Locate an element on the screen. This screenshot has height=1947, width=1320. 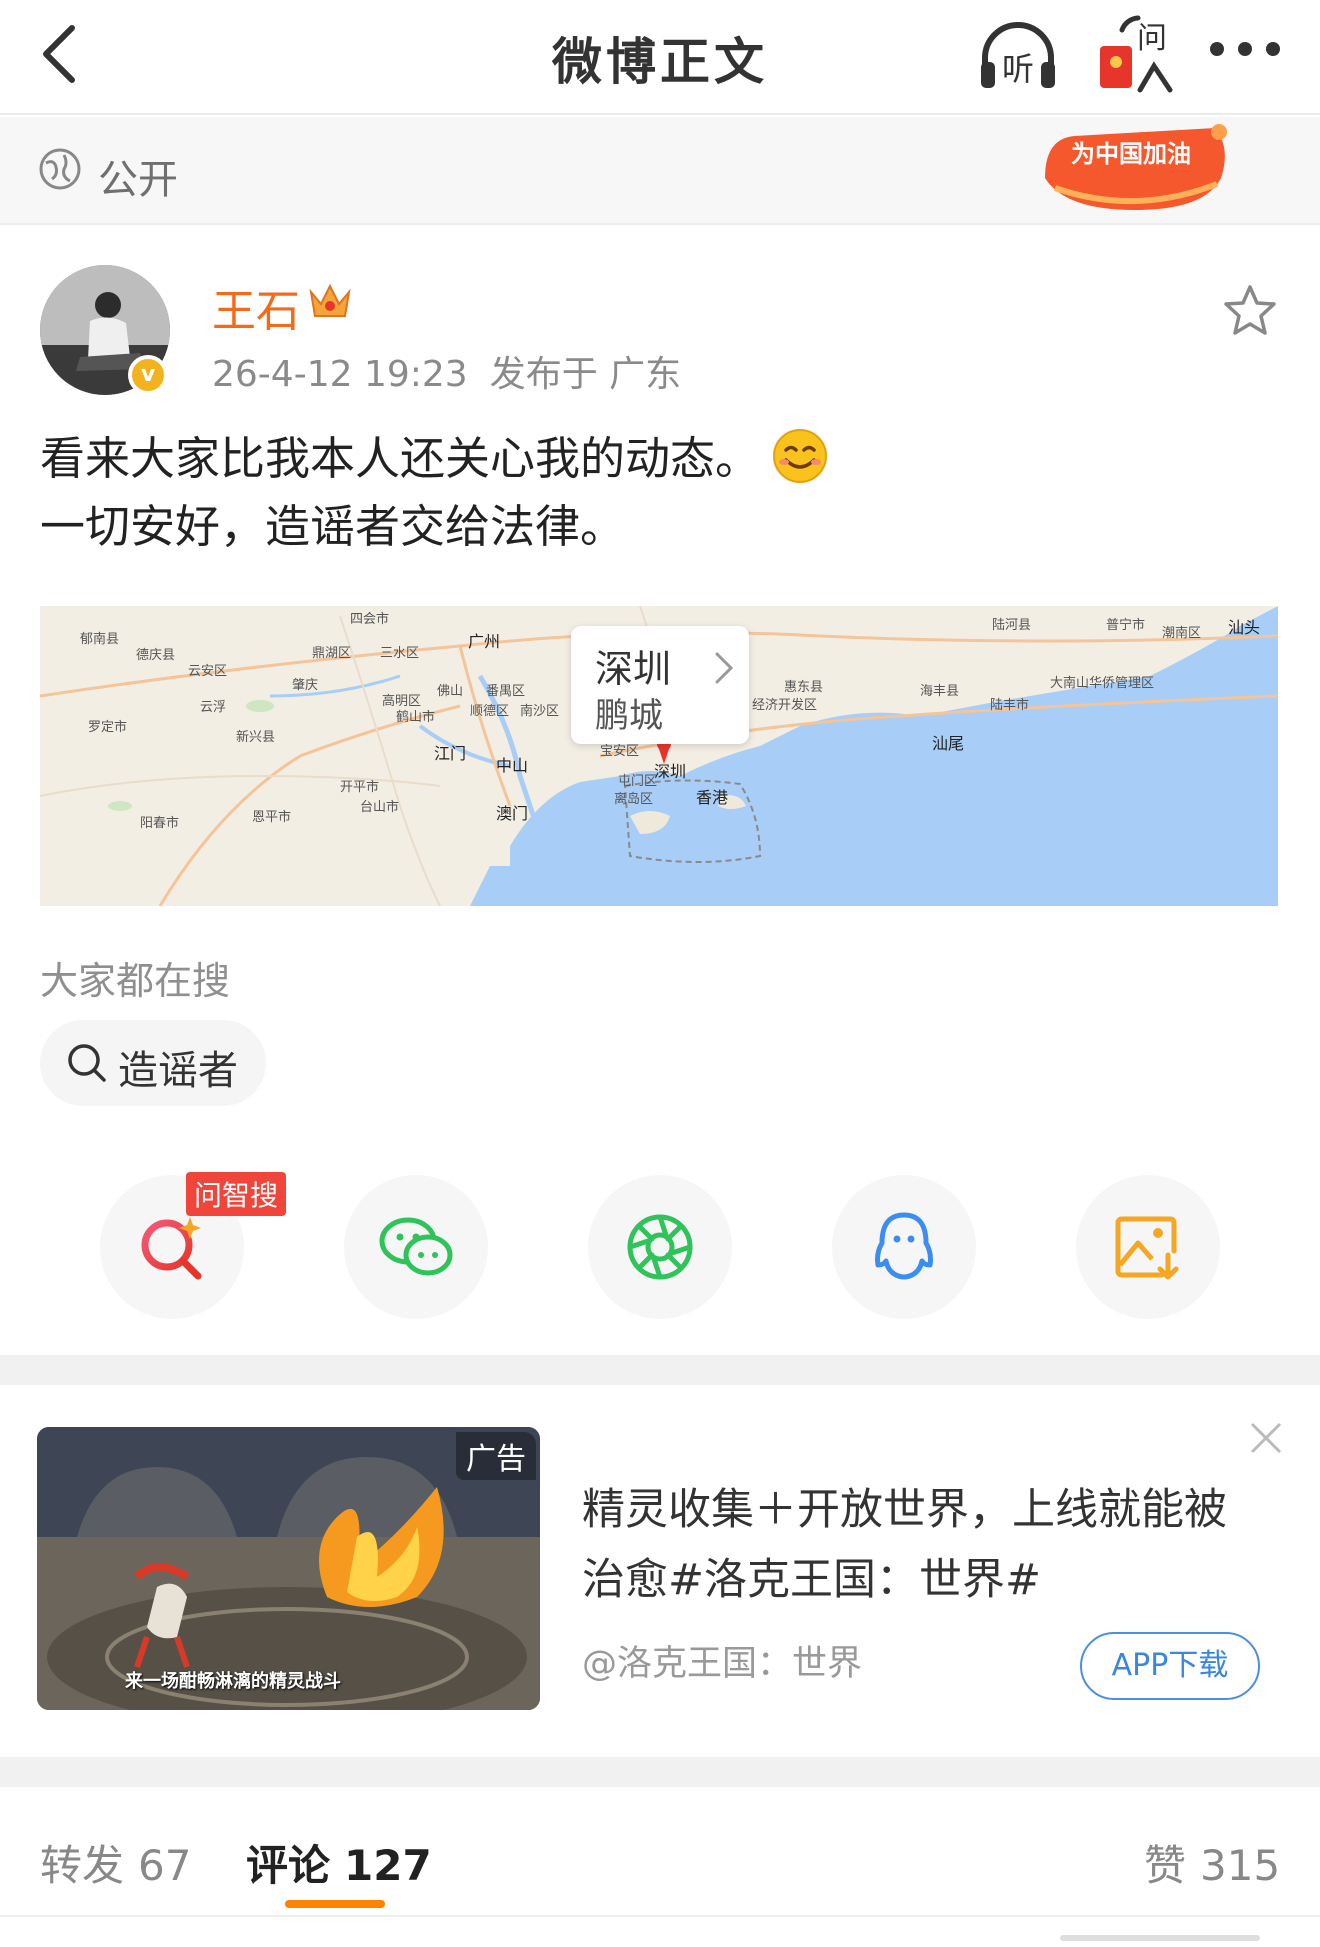
trending-search-chip: 造谣者 is located at coordinates (153, 1063).